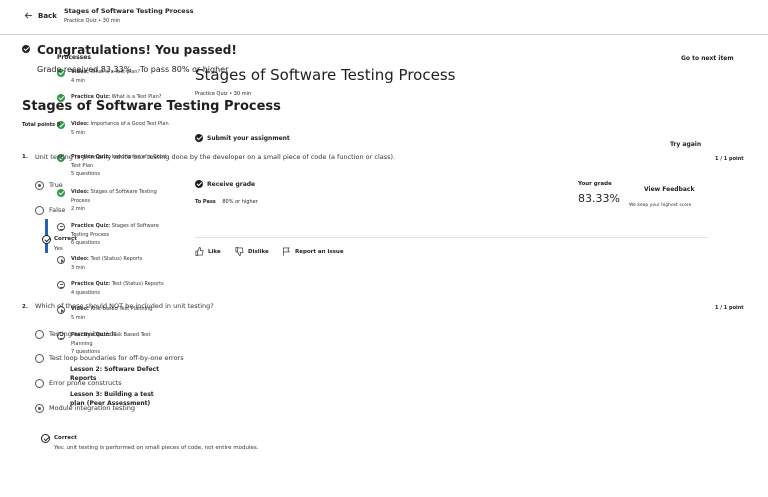  What do you see at coordinates (599, 198) in the screenshot?
I see `your-grade-value: 83.33%` at bounding box center [599, 198].